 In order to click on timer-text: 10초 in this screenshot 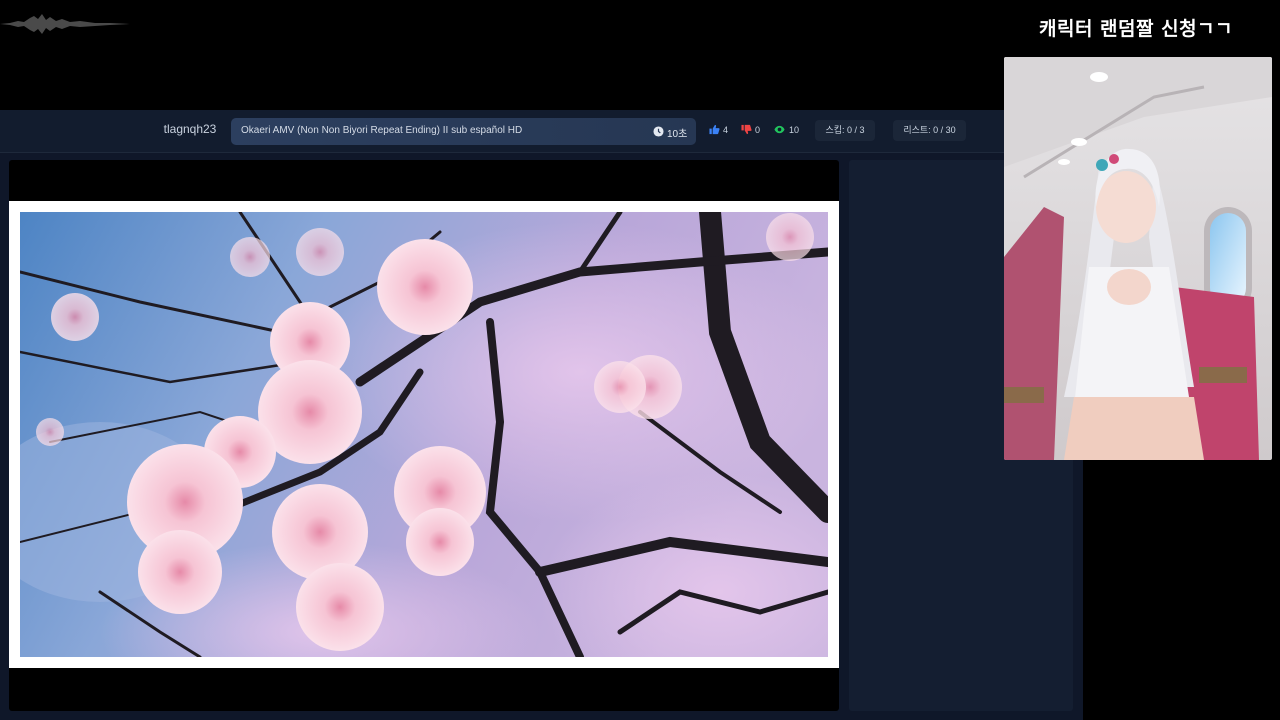, I will do `click(677, 134)`.